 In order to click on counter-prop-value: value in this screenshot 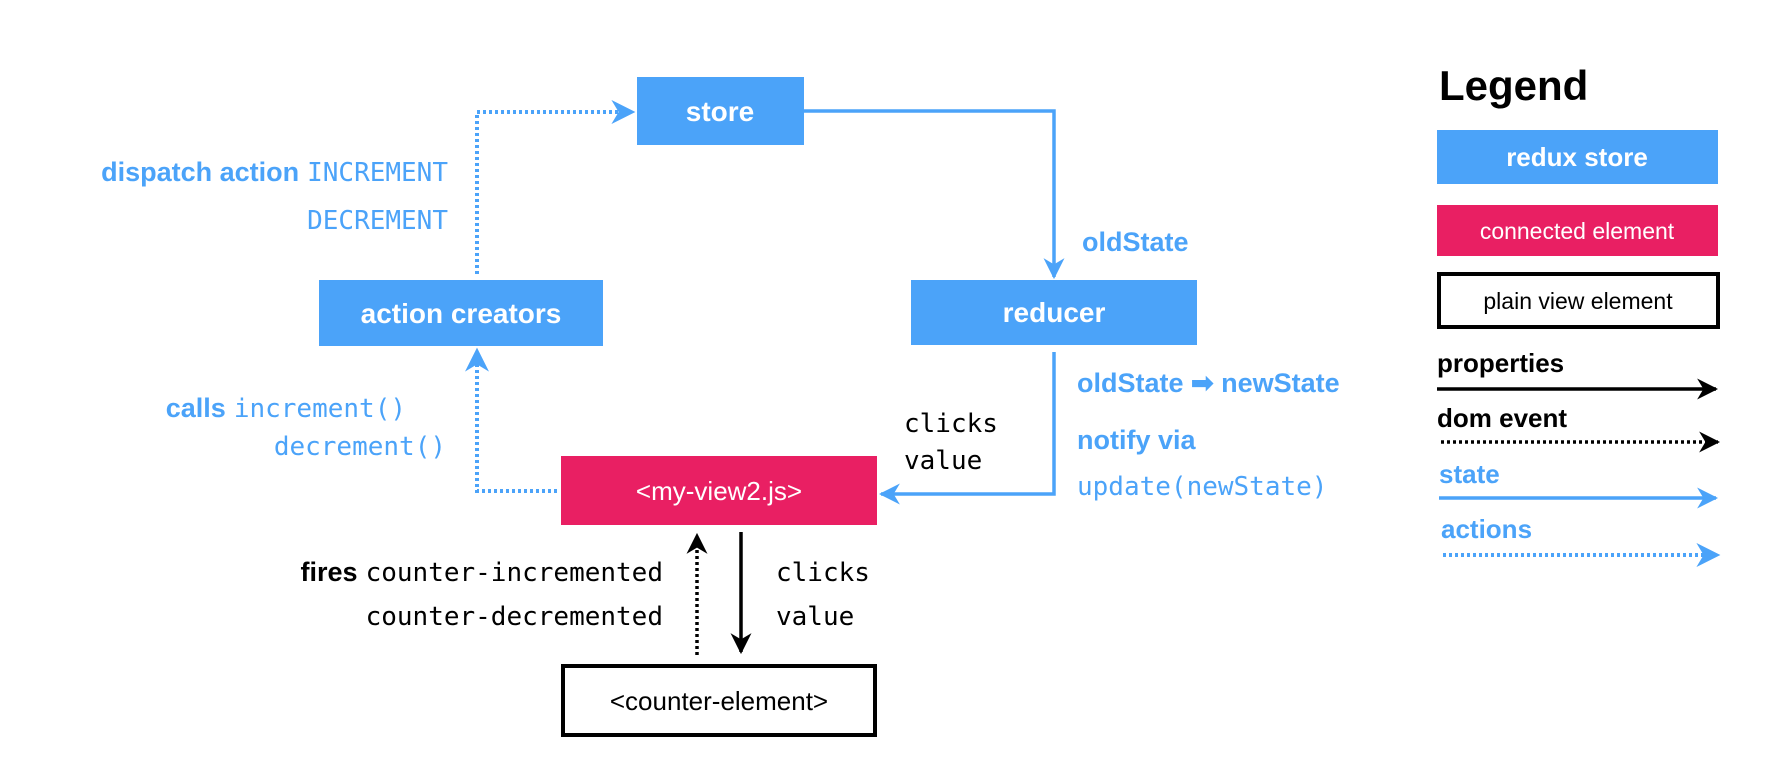, I will do `click(815, 617)`.